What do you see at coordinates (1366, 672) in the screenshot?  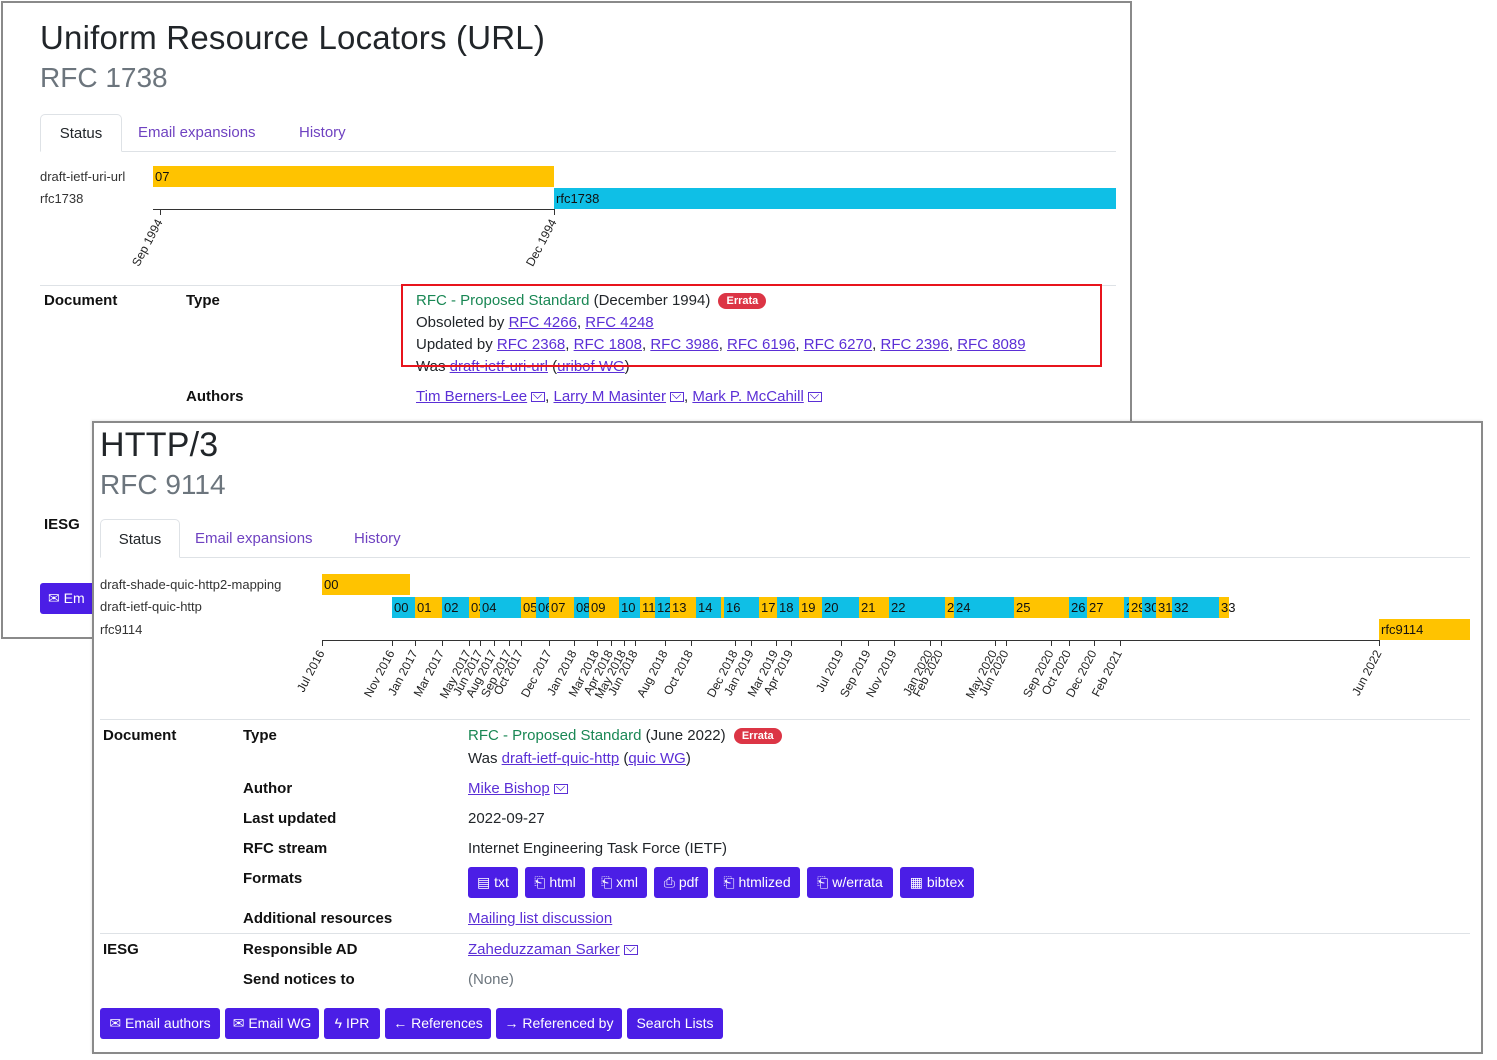 I see `timeline-tick-label: Jun 2022` at bounding box center [1366, 672].